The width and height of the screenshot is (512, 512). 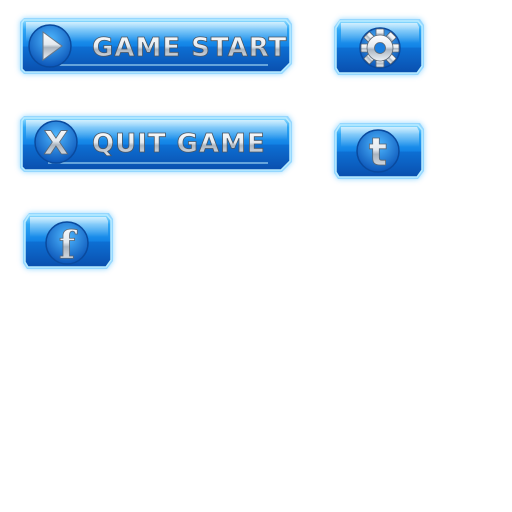 What do you see at coordinates (189, 48) in the screenshot?
I see `game-start-label: GAME START` at bounding box center [189, 48].